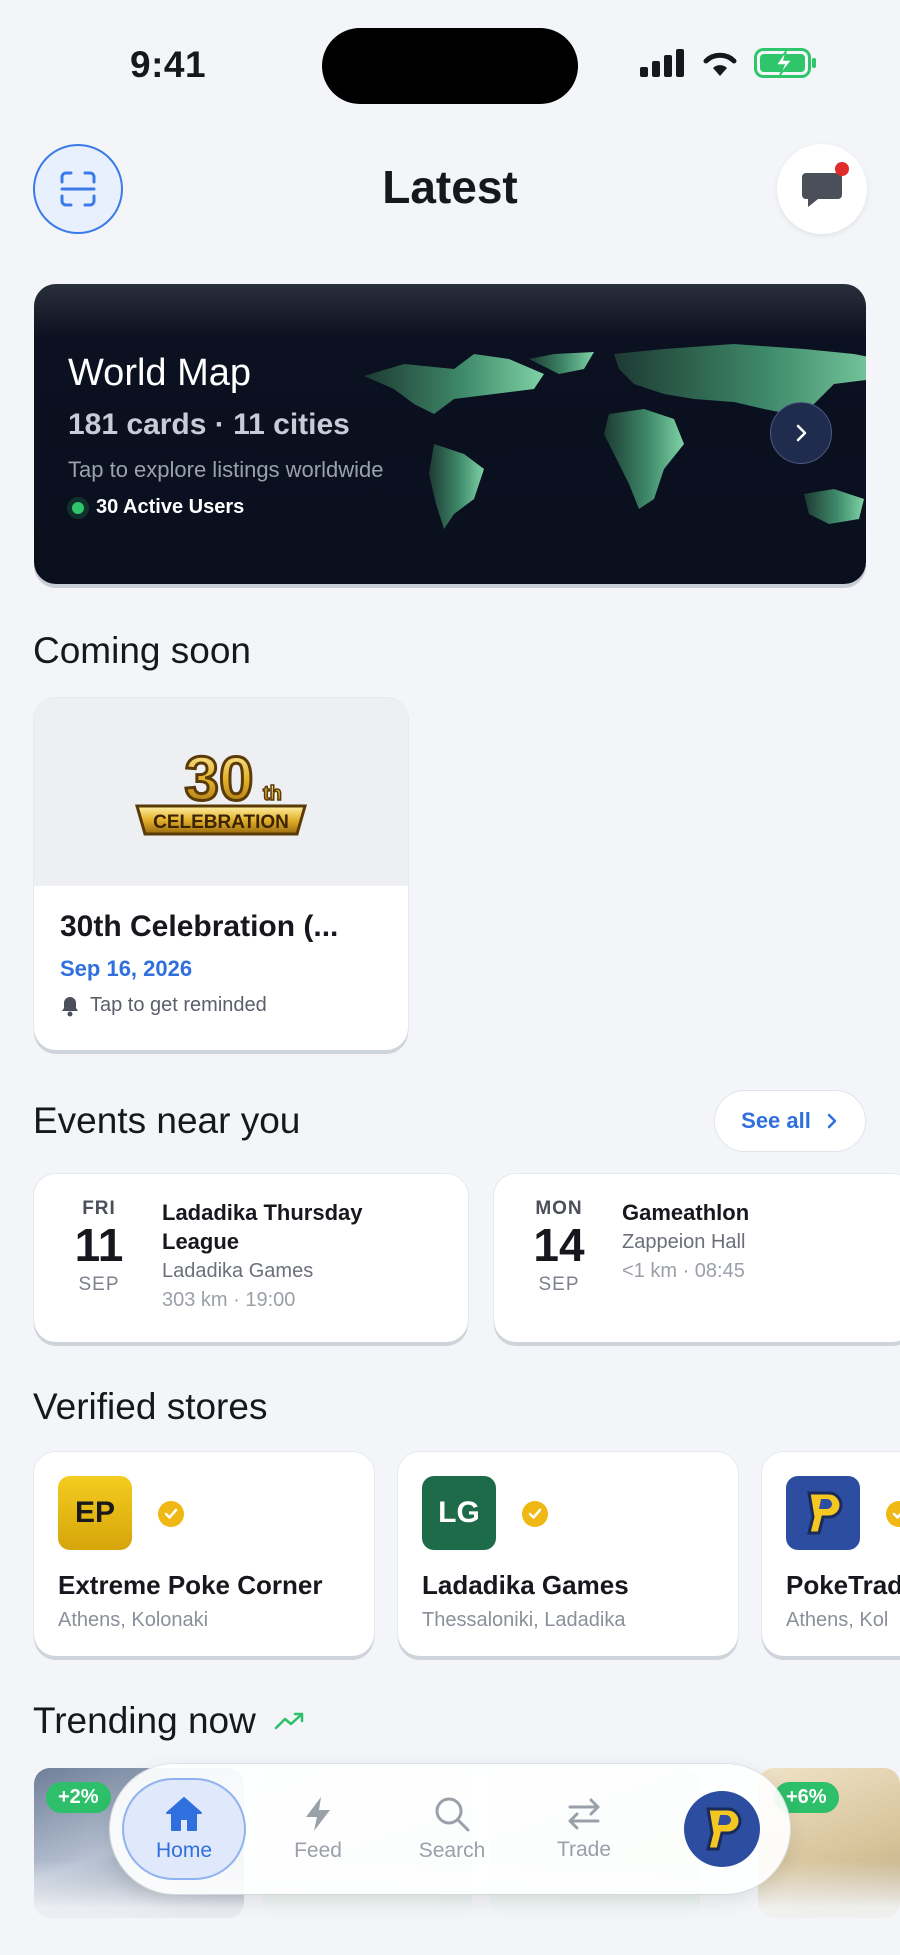  I want to click on store-location: Thessaloniki, Ladadika, so click(524, 1620).